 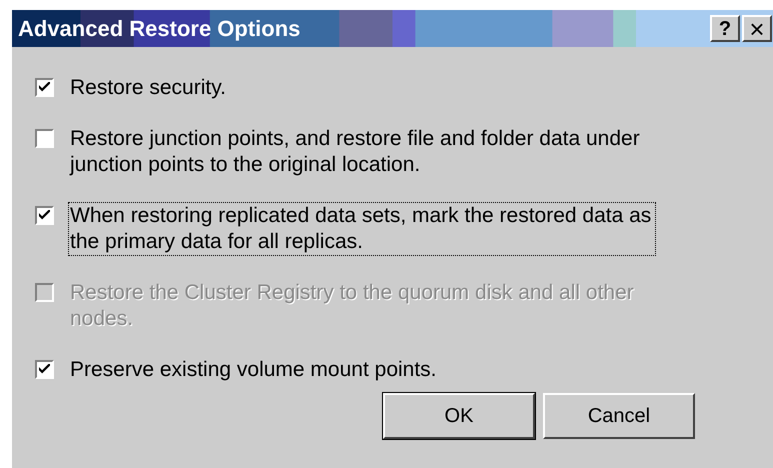 I want to click on option-label: Preserve existing volume mount points., so click(x=362, y=370).